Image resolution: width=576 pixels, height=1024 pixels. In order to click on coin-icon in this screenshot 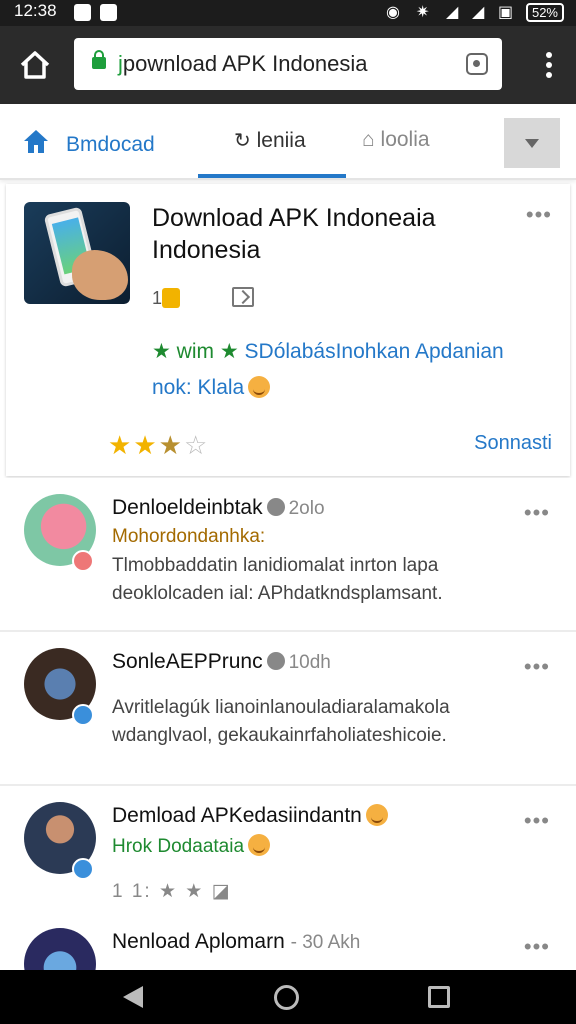, I will do `click(171, 298)`.